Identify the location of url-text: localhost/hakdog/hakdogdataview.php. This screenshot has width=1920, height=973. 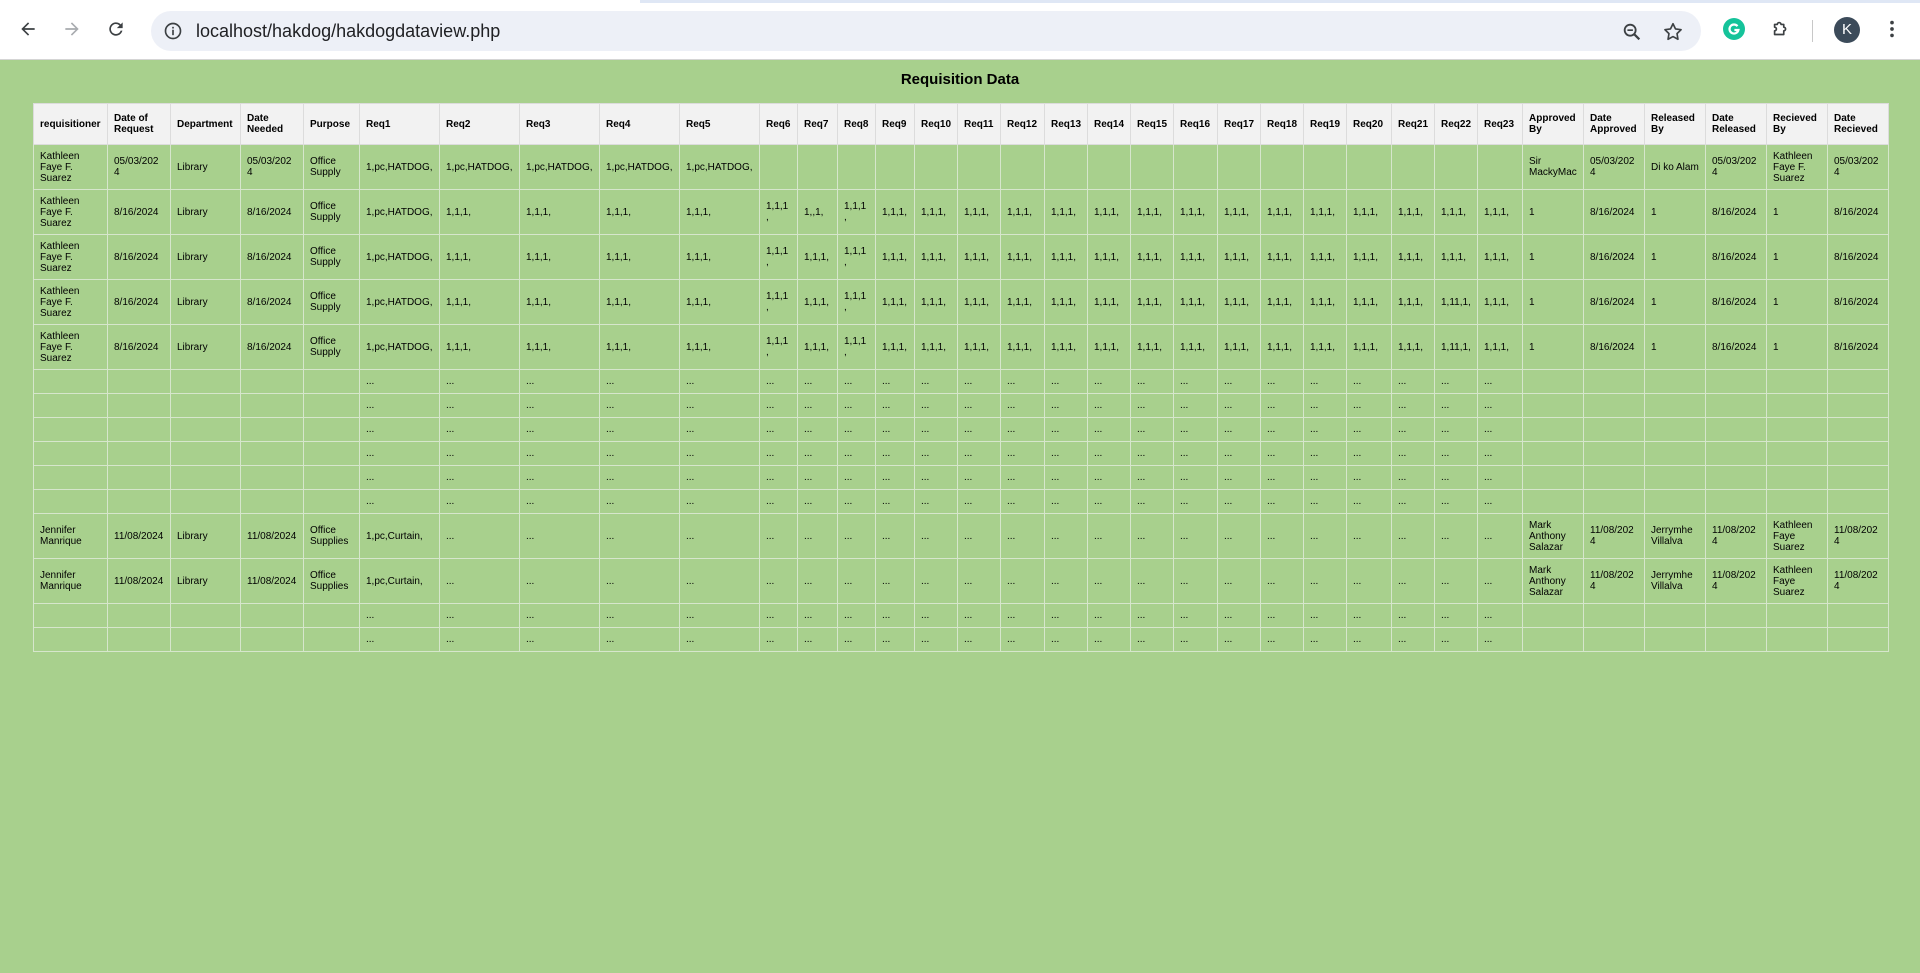
(348, 31).